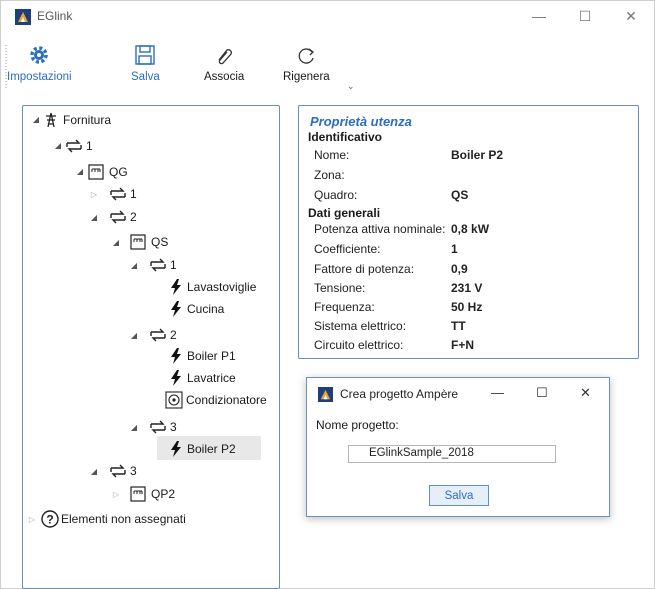  What do you see at coordinates (224, 63) in the screenshot?
I see `associa-button: Associa` at bounding box center [224, 63].